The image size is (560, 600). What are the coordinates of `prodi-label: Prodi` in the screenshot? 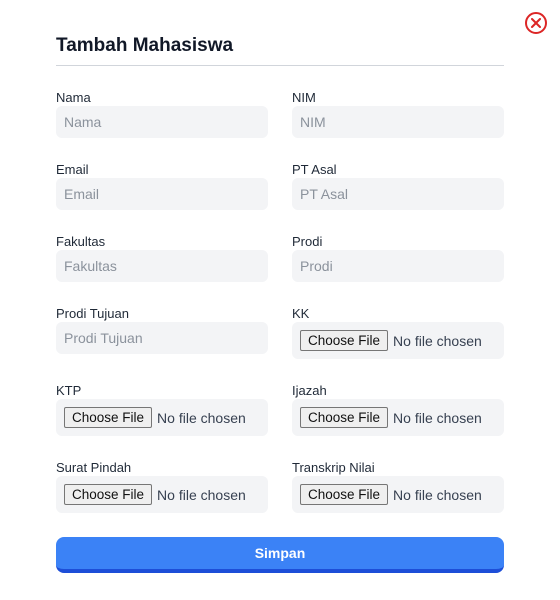 It's located at (307, 241).